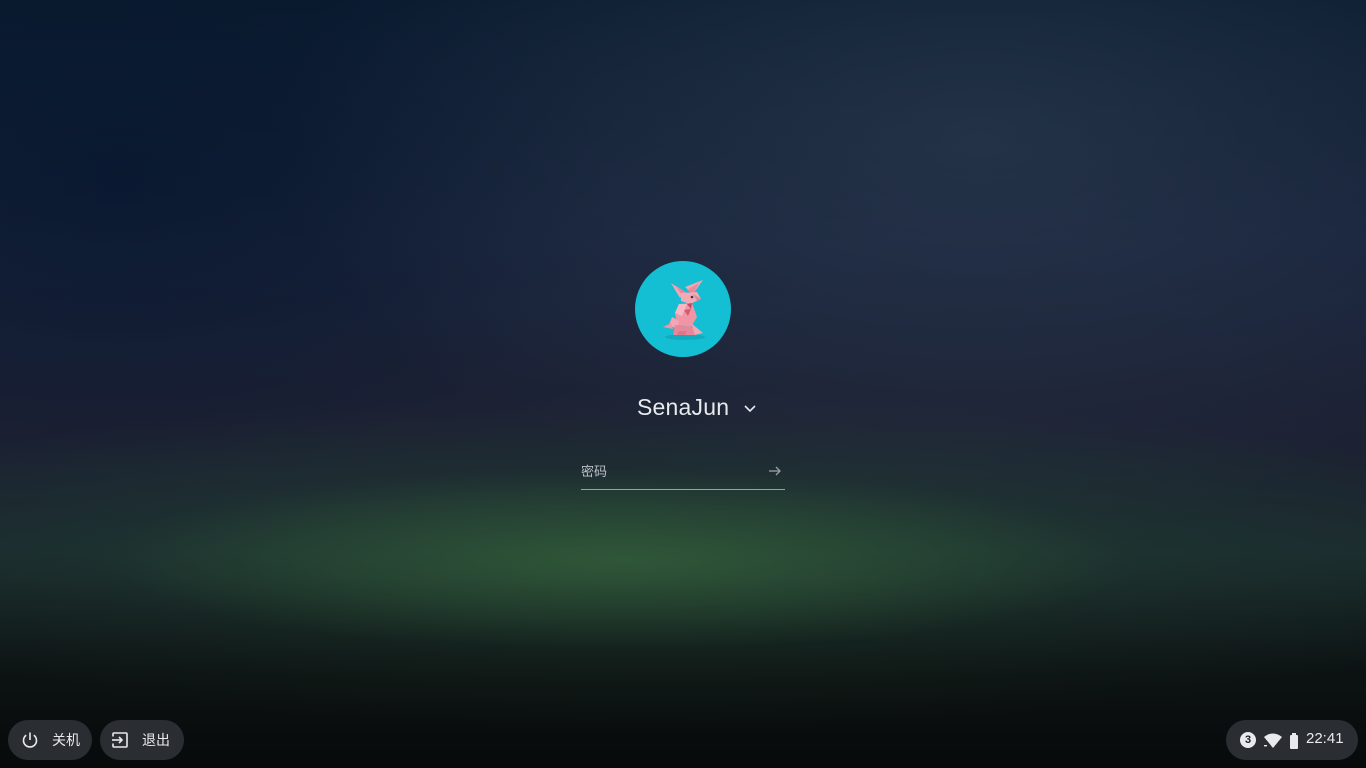 This screenshot has height=768, width=1366. What do you see at coordinates (50, 740) in the screenshot?
I see `shutdown-button: 关机` at bounding box center [50, 740].